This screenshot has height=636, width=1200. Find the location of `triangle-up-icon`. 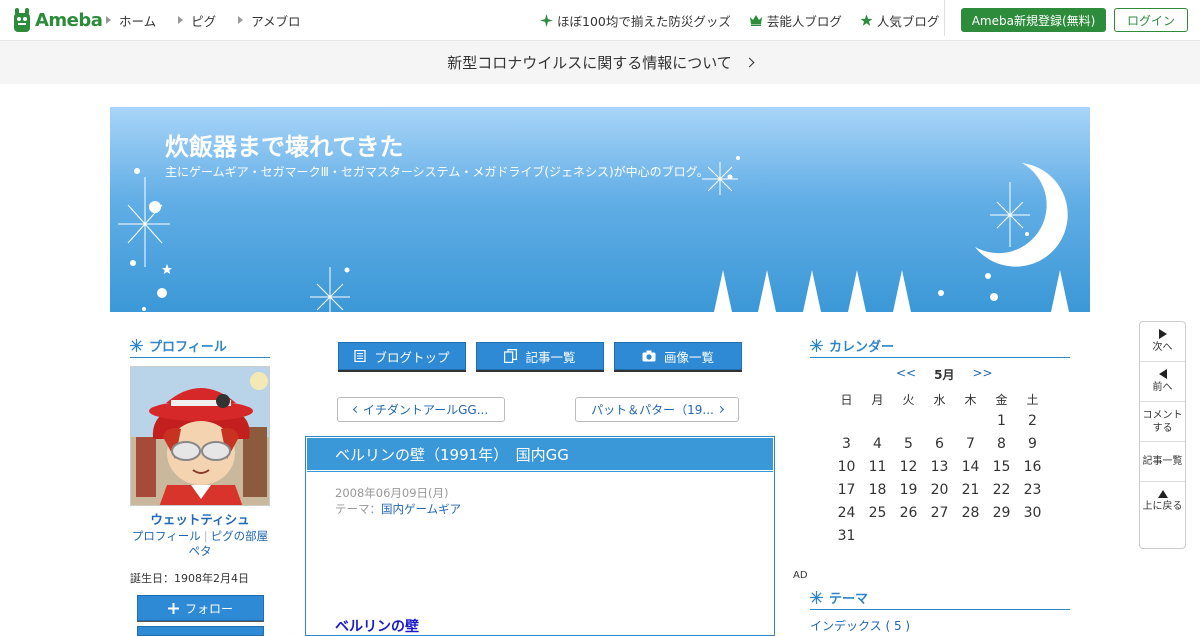

triangle-up-icon is located at coordinates (1162, 494).